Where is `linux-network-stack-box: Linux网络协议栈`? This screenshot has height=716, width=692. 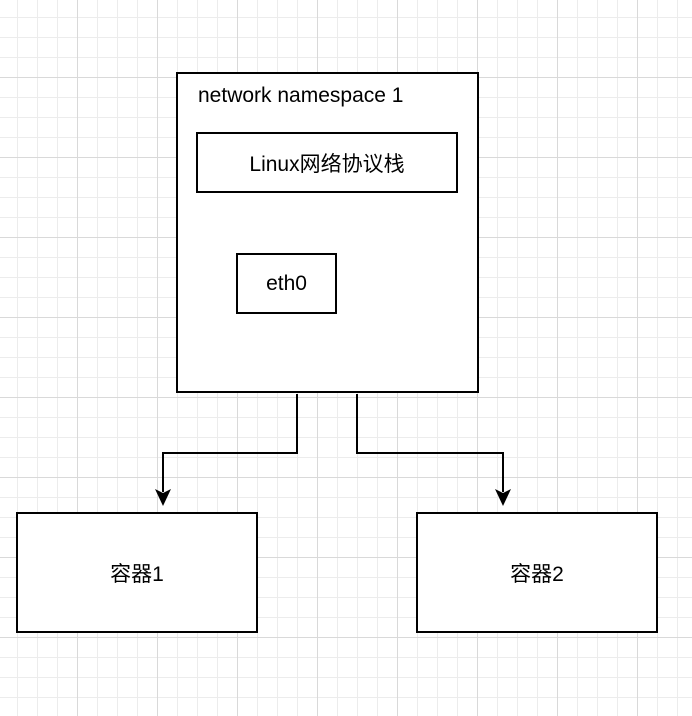 linux-network-stack-box: Linux网络协议栈 is located at coordinates (327, 162).